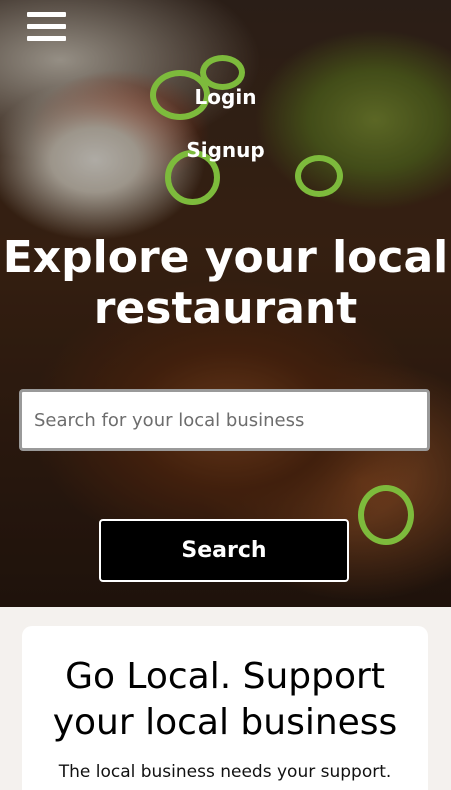 Image resolution: width=451 pixels, height=790 pixels. I want to click on hamburger-menu-icon, so click(46, 27).